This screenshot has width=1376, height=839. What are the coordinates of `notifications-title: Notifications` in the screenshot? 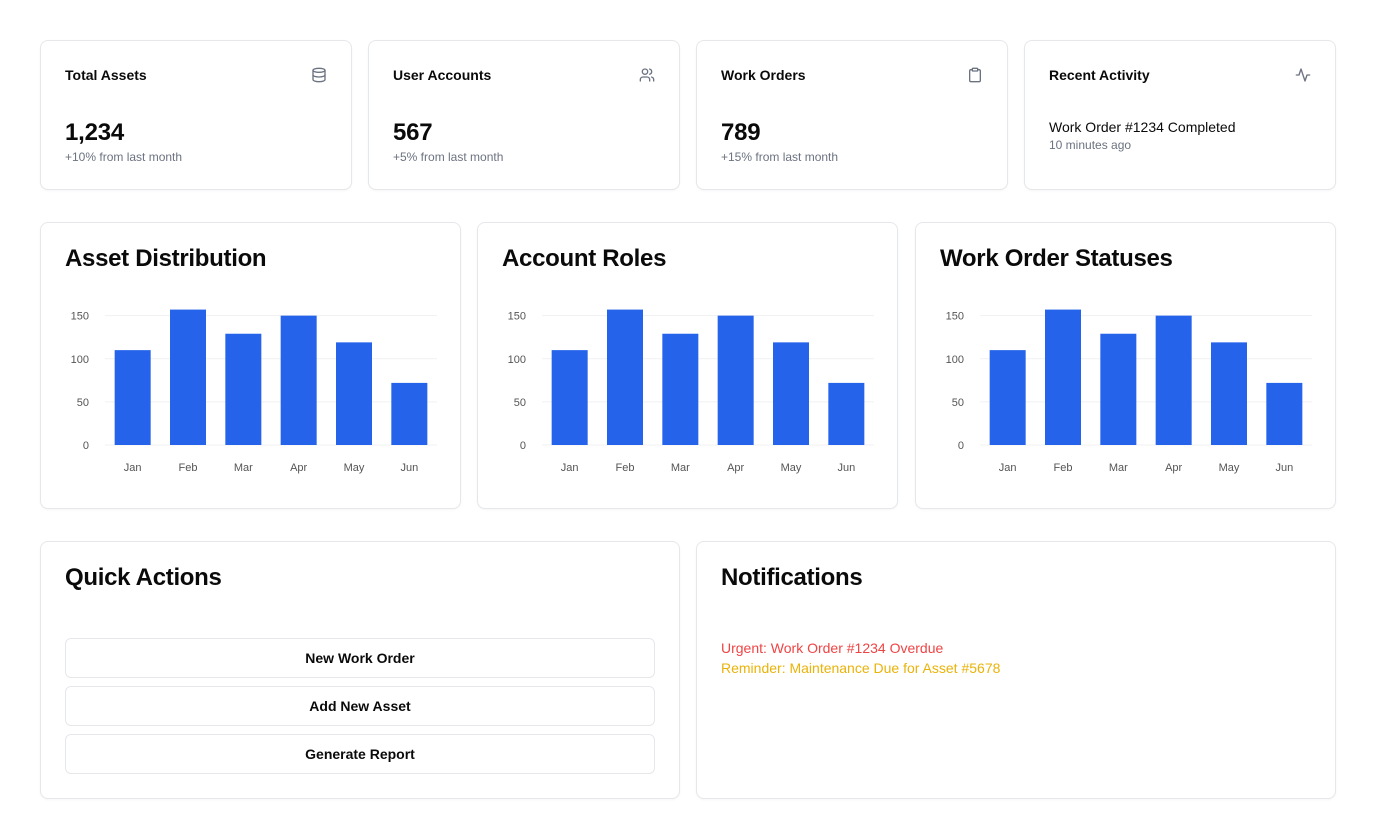 It's located at (792, 577).